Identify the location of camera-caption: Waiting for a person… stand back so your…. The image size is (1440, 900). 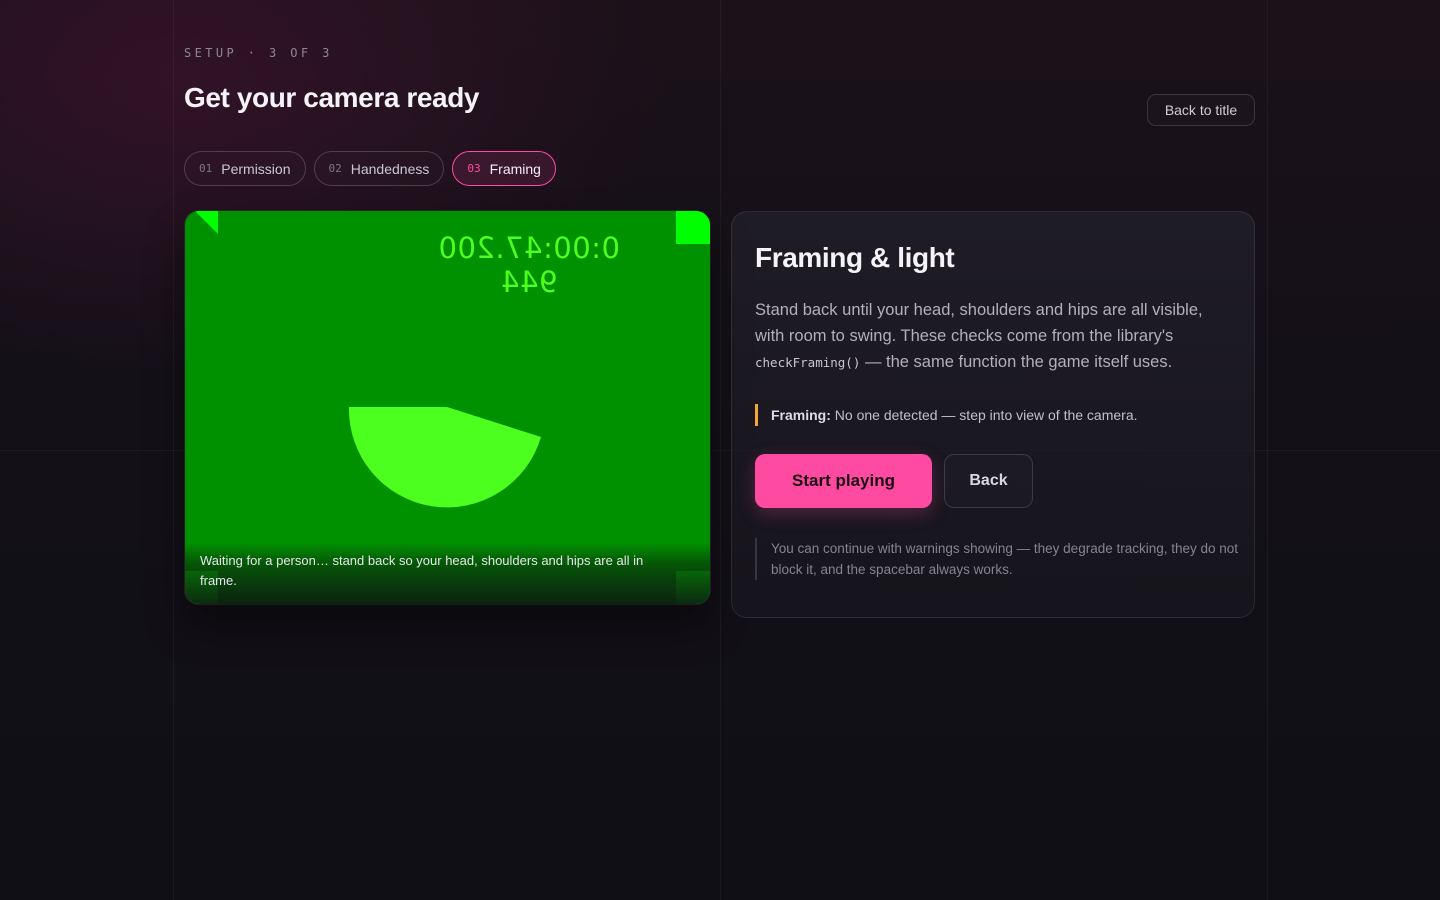
(422, 570).